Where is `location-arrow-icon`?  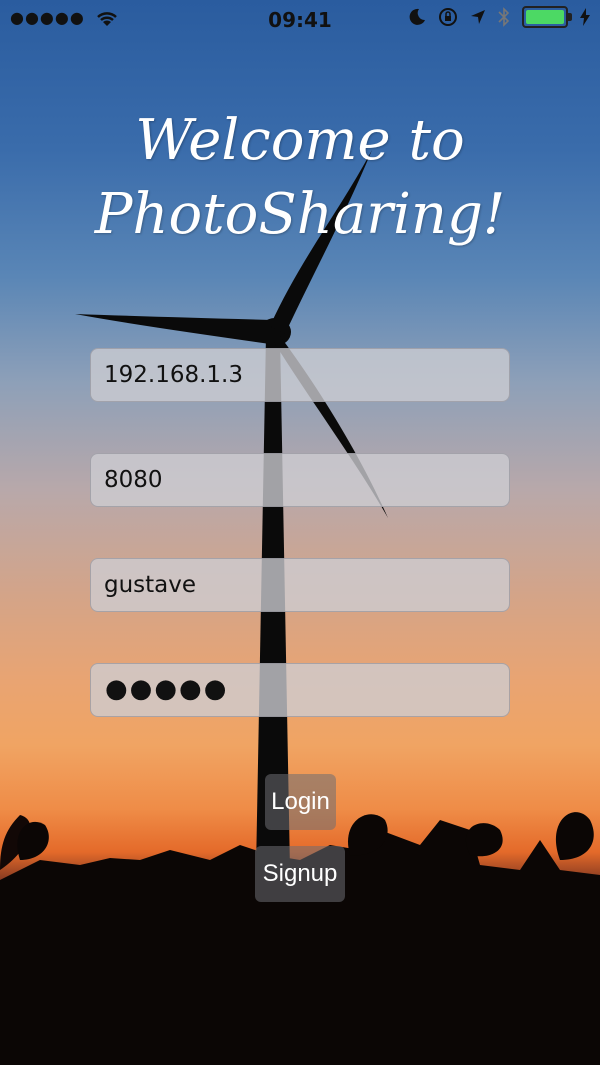
location-arrow-icon is located at coordinates (478, 17).